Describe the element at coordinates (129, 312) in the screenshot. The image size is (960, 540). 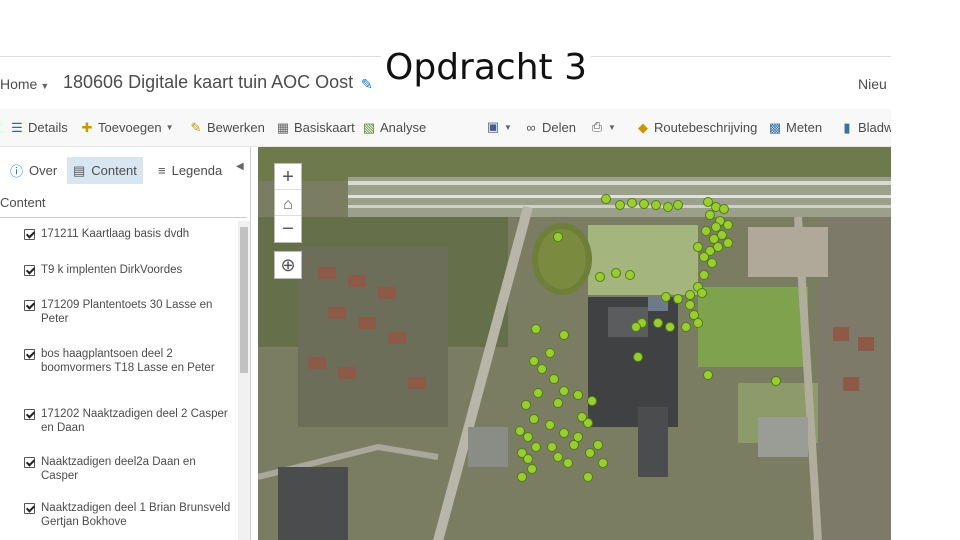
I see `layer-item: 171209 Plantentoets 30 Lasse en Peter` at that location.